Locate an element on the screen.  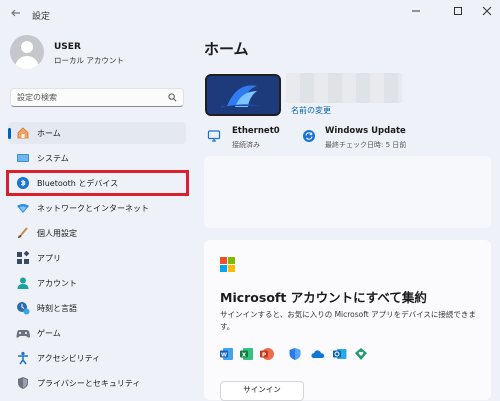
app-title: 設定 is located at coordinates (41, 17).